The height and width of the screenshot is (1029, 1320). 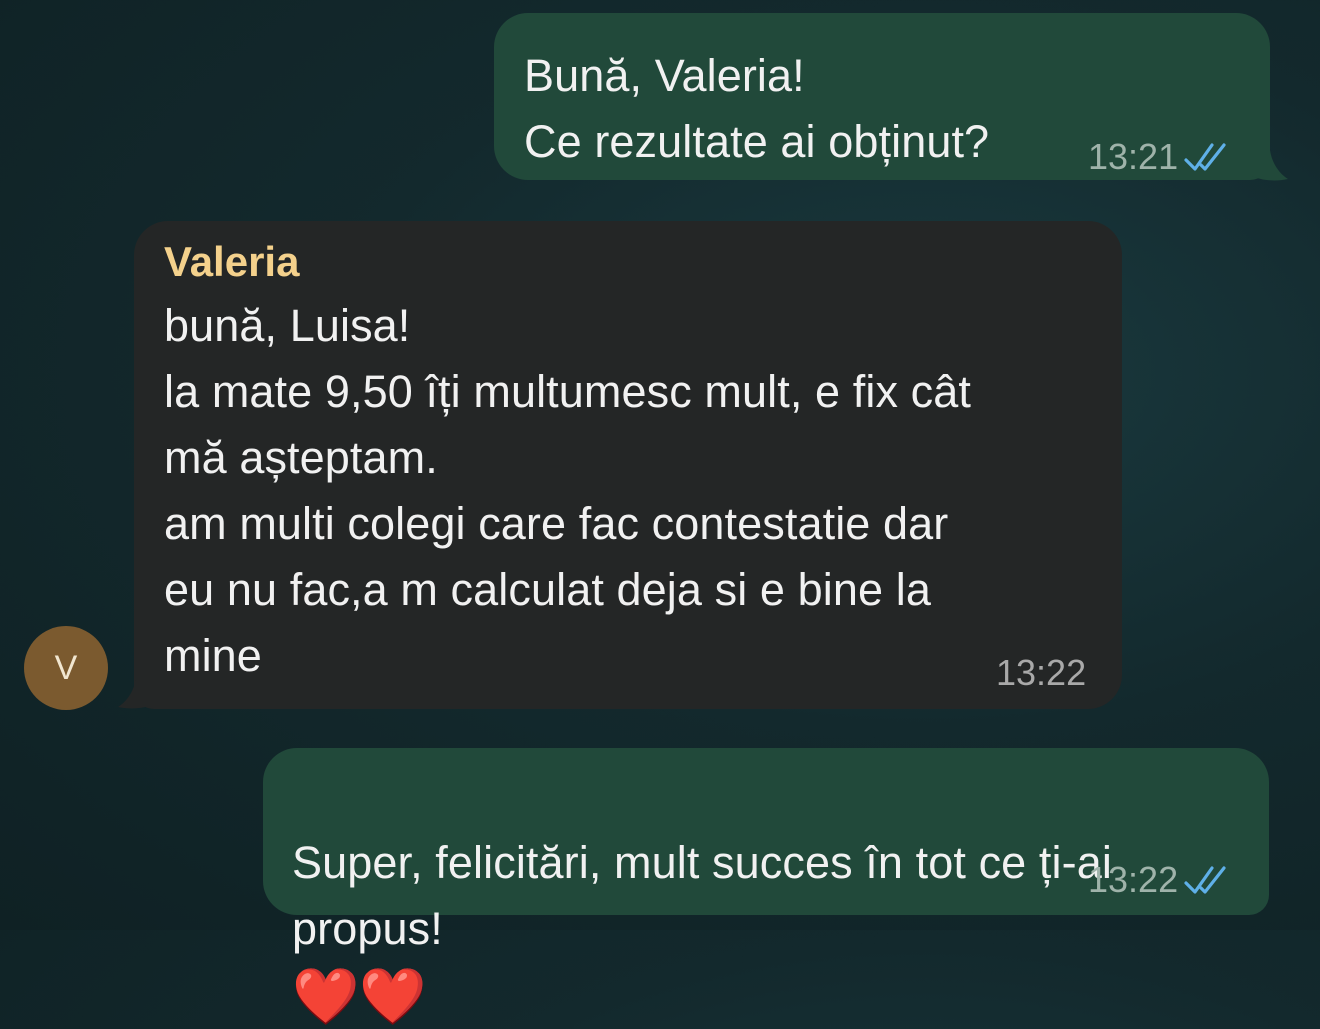 I want to click on avatar-initial: V, so click(x=66, y=667).